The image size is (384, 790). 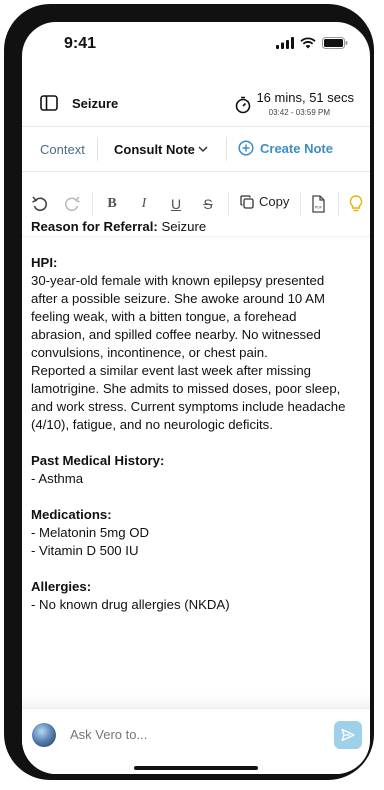 I want to click on wifi-icon, so click(x=308, y=43).